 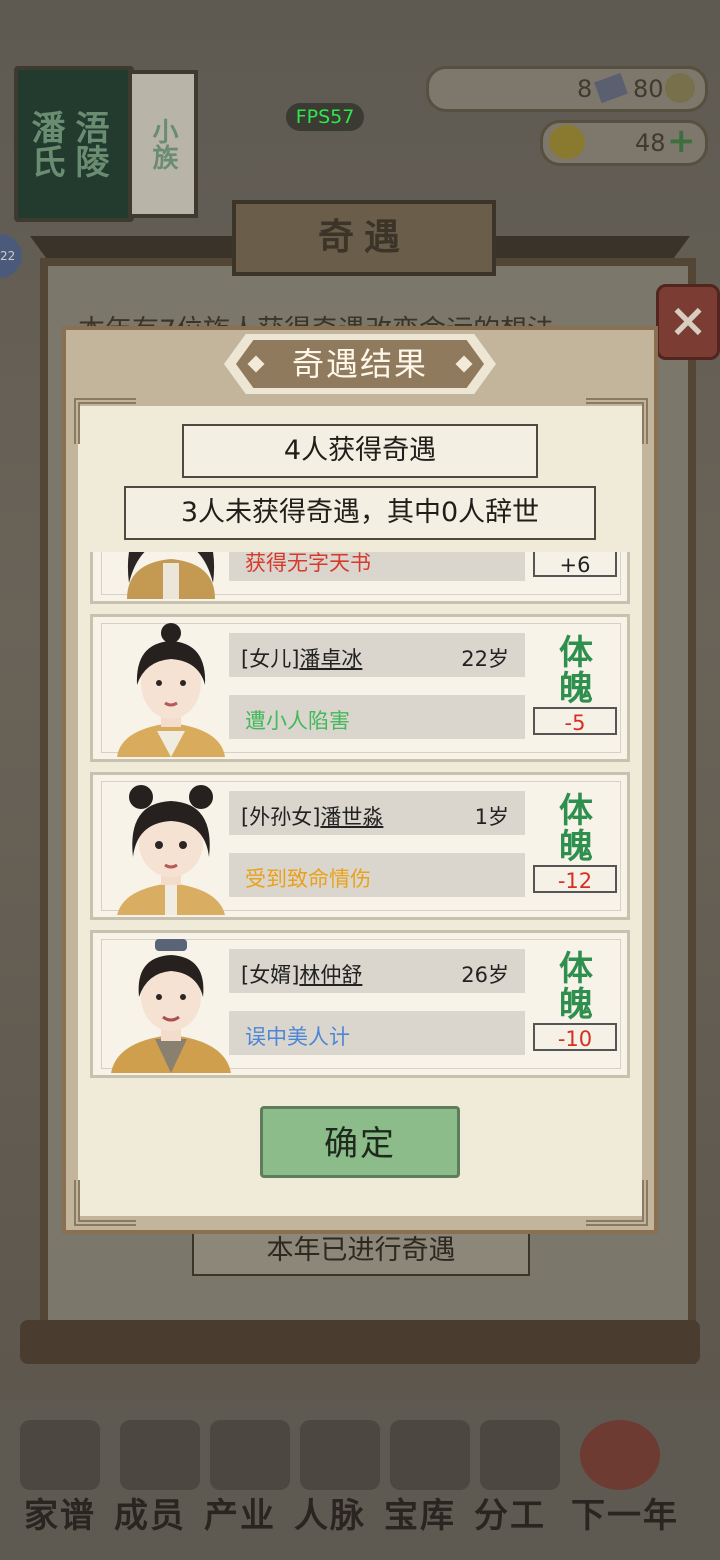 What do you see at coordinates (520, 1455) in the screenshot?
I see `division-icon` at bounding box center [520, 1455].